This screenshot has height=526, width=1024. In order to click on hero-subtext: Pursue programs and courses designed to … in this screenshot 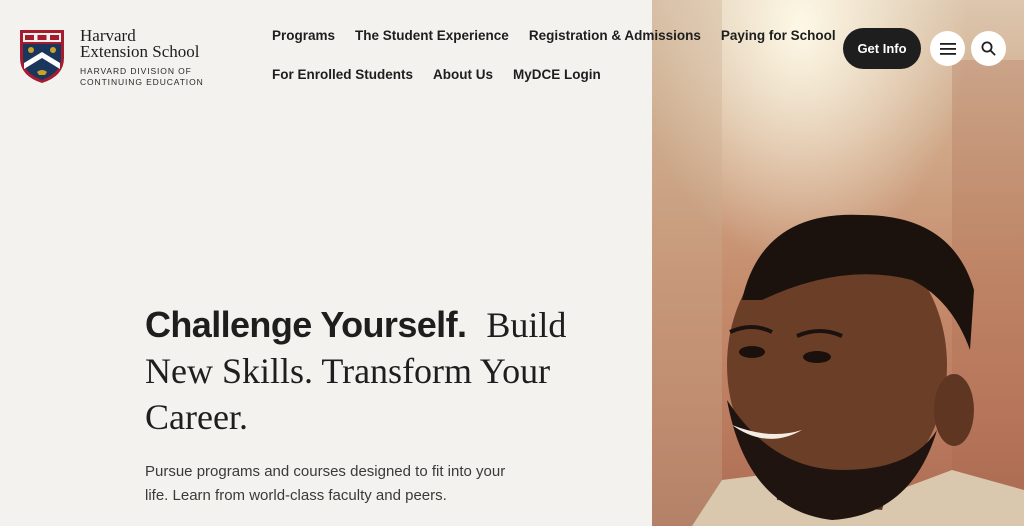, I will do `click(325, 483)`.